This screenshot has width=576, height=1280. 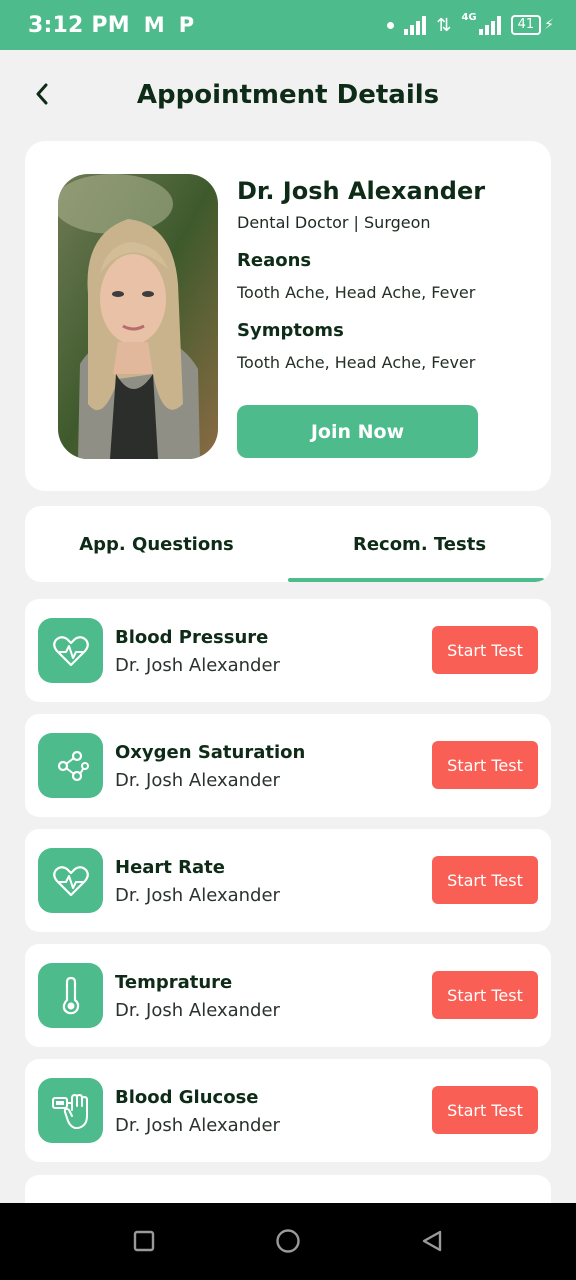 I want to click on symptoms-text: Tooth Ache, Head Ache, Fever, so click(x=356, y=362).